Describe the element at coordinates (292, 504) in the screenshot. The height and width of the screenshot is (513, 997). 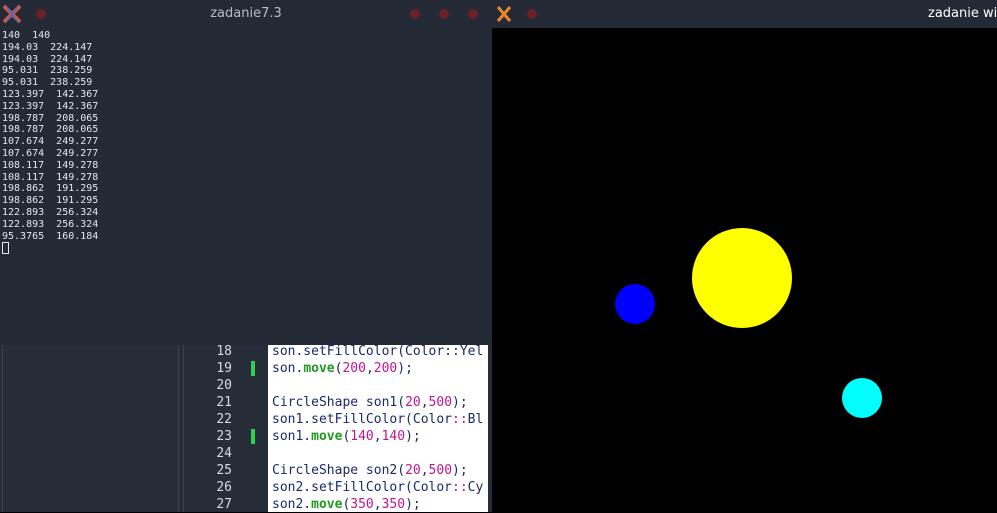
I see `code-token: son2.` at that location.